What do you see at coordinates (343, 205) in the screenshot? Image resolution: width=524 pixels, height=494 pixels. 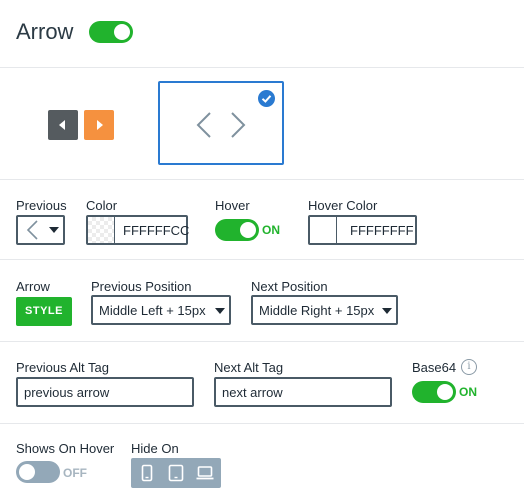 I see `hover-color-label: Hover Color` at bounding box center [343, 205].